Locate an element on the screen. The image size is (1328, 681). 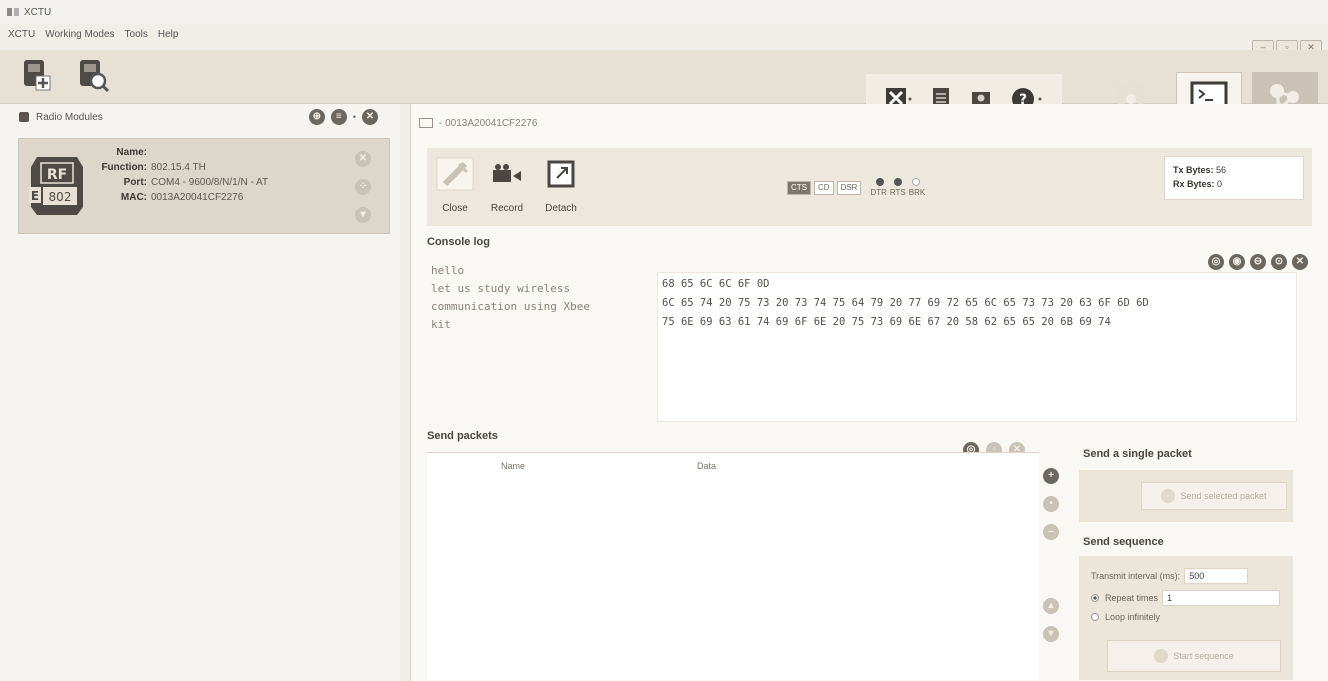
title-bar: XCTU is located at coordinates (664, 12).